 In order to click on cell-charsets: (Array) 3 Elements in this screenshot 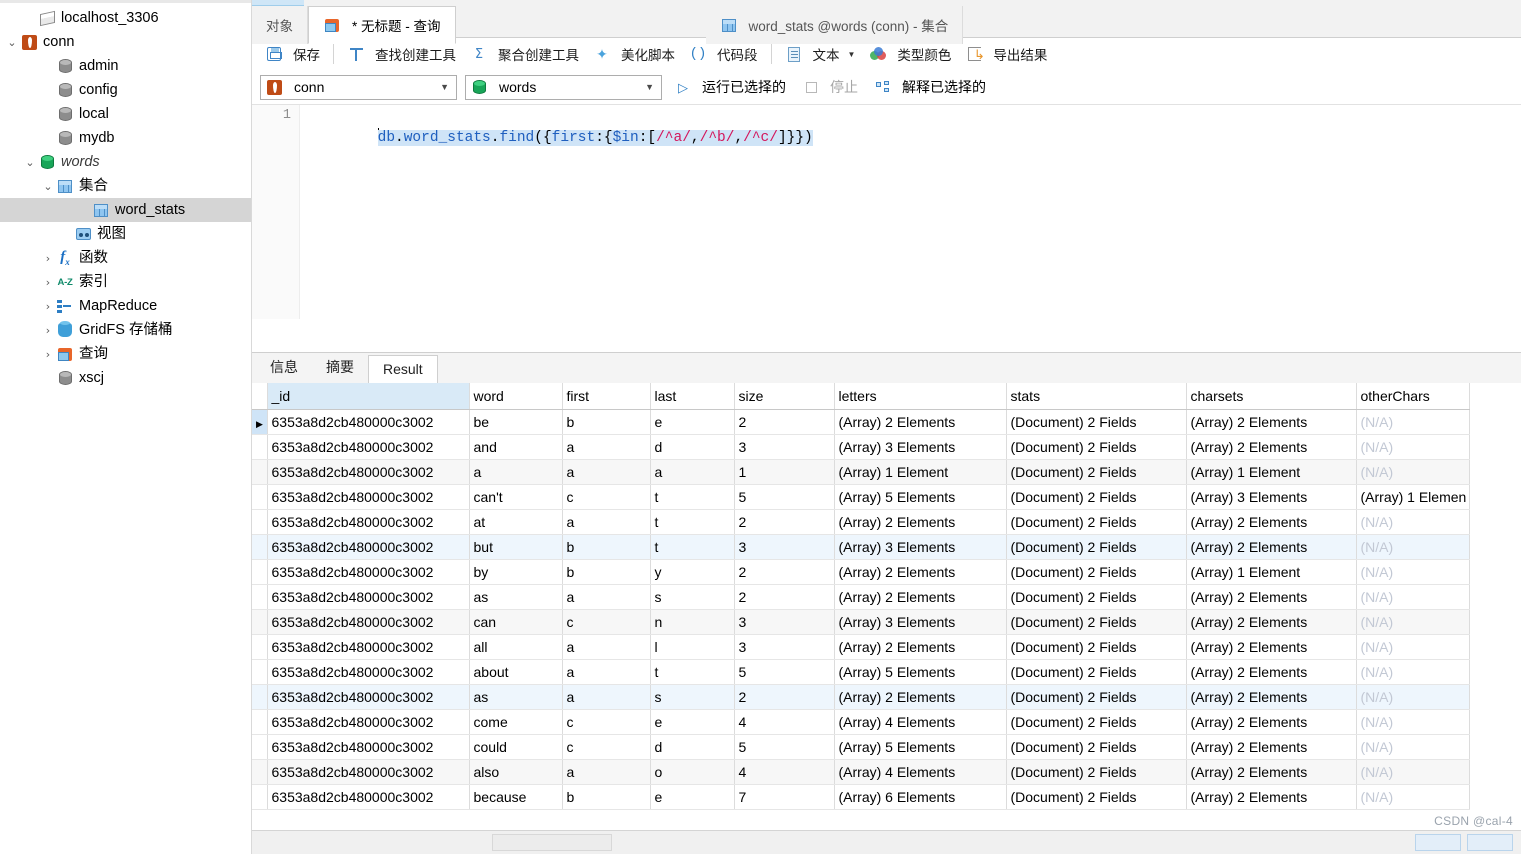, I will do `click(1271, 497)`.